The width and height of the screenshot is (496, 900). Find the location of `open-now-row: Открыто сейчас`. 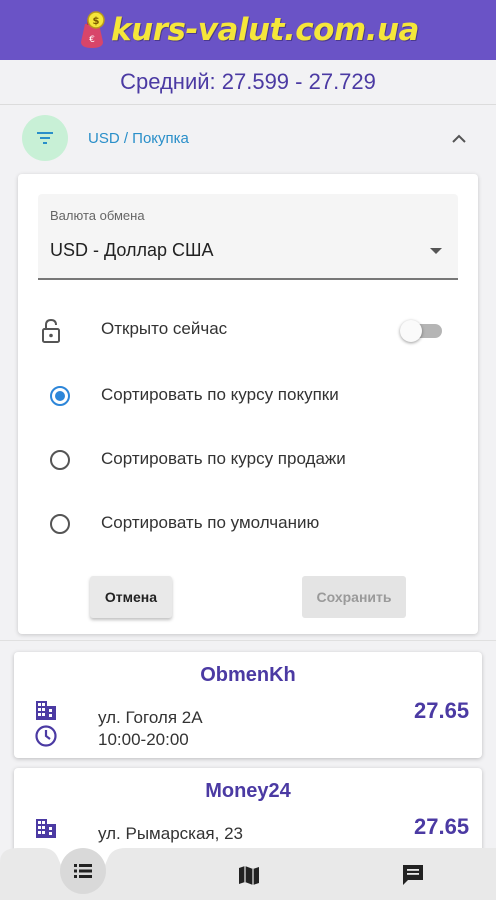

open-now-row: Открыто сейчас is located at coordinates (248, 330).